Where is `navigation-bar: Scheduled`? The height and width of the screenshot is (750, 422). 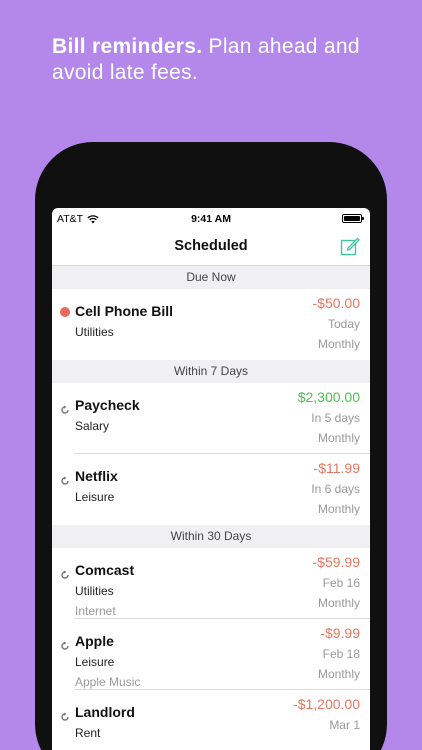 navigation-bar: Scheduled is located at coordinates (211, 247).